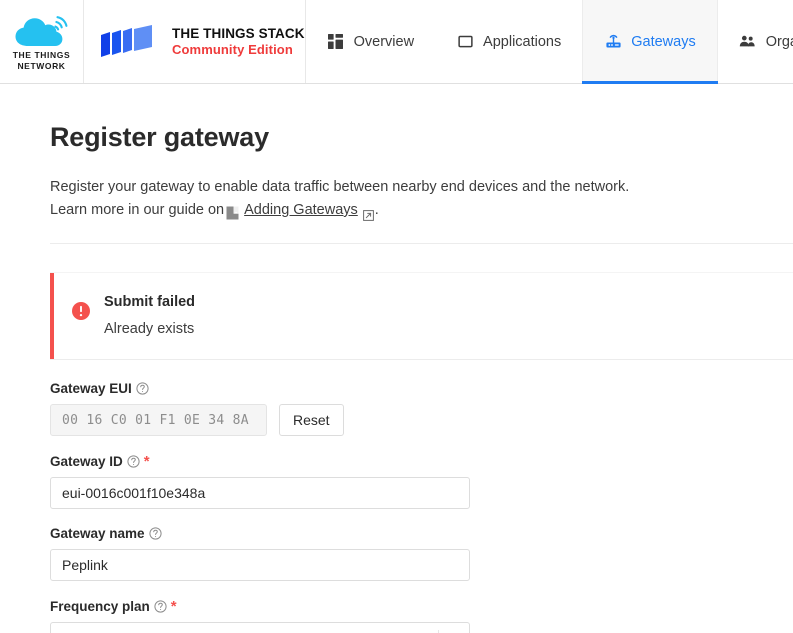 The height and width of the screenshot is (633, 793). Describe the element at coordinates (384, 41) in the screenshot. I see `nav-item-overview-label: Overview` at that location.